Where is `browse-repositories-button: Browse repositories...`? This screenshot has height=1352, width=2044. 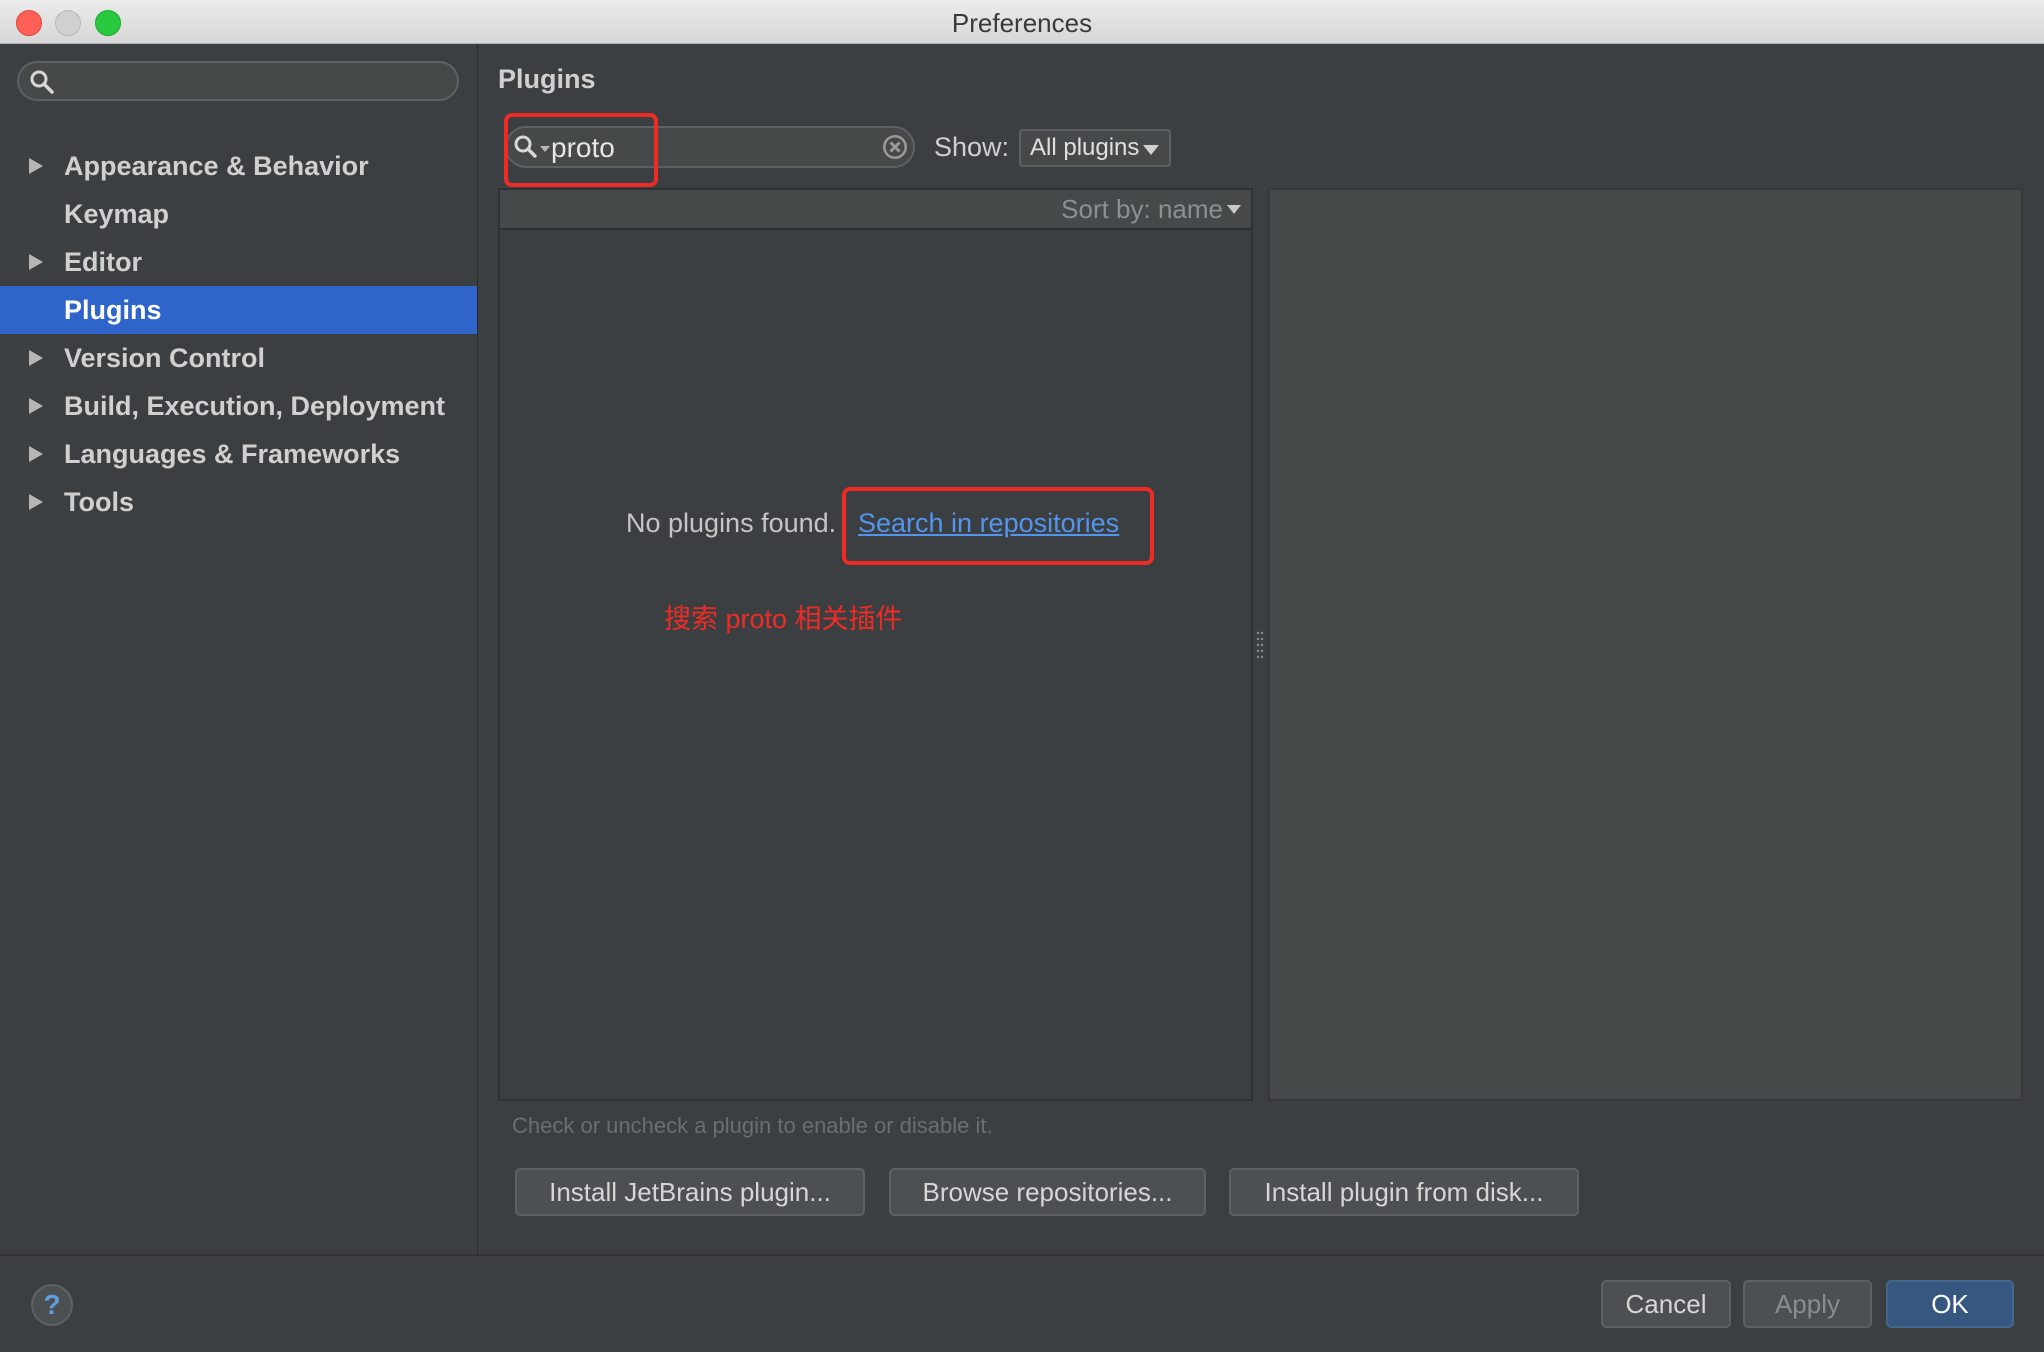
browse-repositories-button: Browse repositories... is located at coordinates (1047, 1192).